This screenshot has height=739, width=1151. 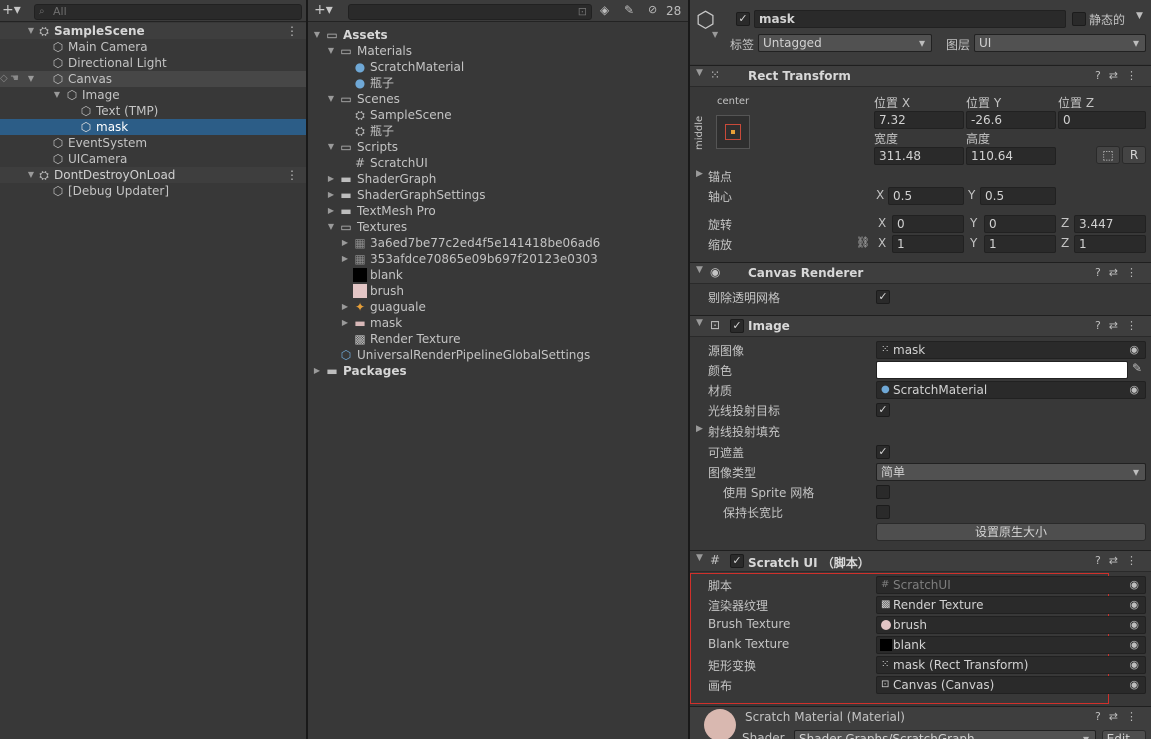 What do you see at coordinates (1011, 665) in the screenshot?
I see `rect-transform-field: ⁙ mask (Rect Transform)` at bounding box center [1011, 665].